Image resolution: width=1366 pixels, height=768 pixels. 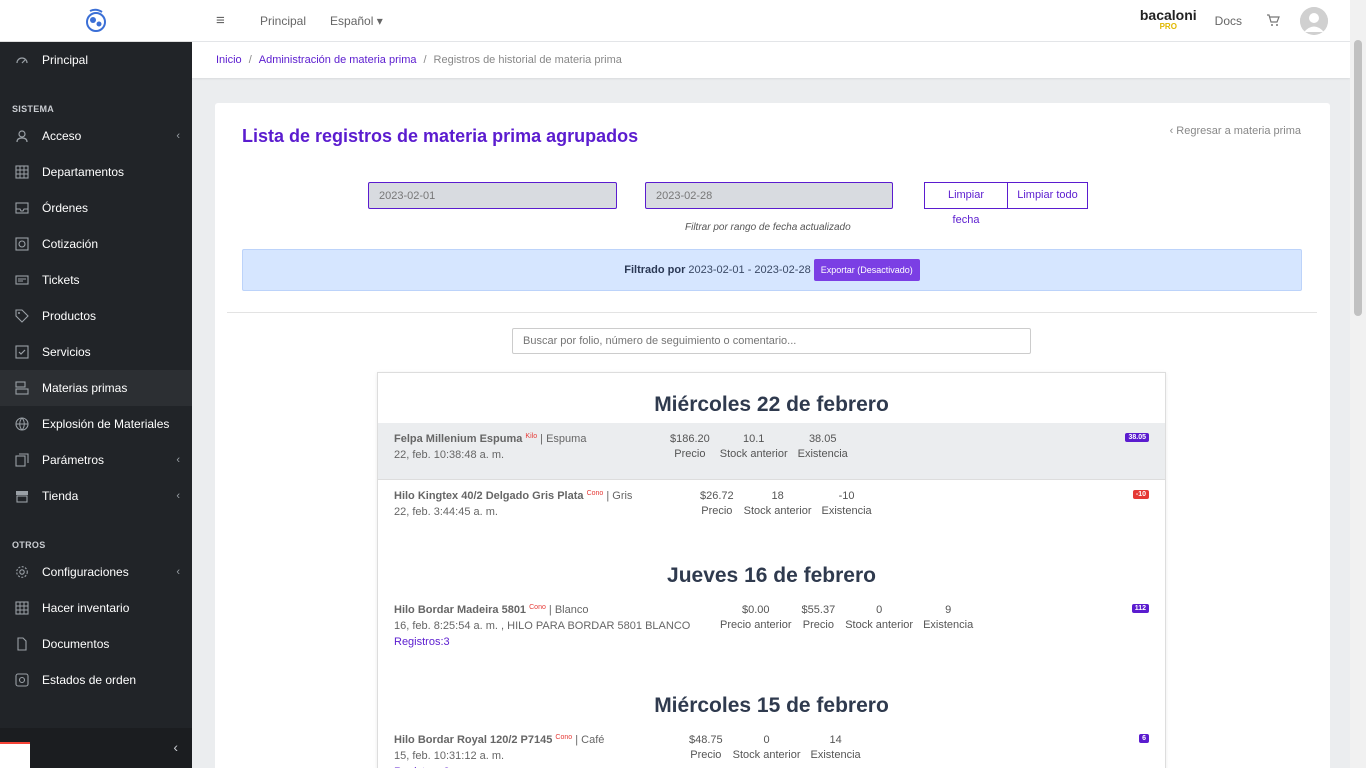 I want to click on sidebar-item-label: Órdenes, so click(x=65, y=208).